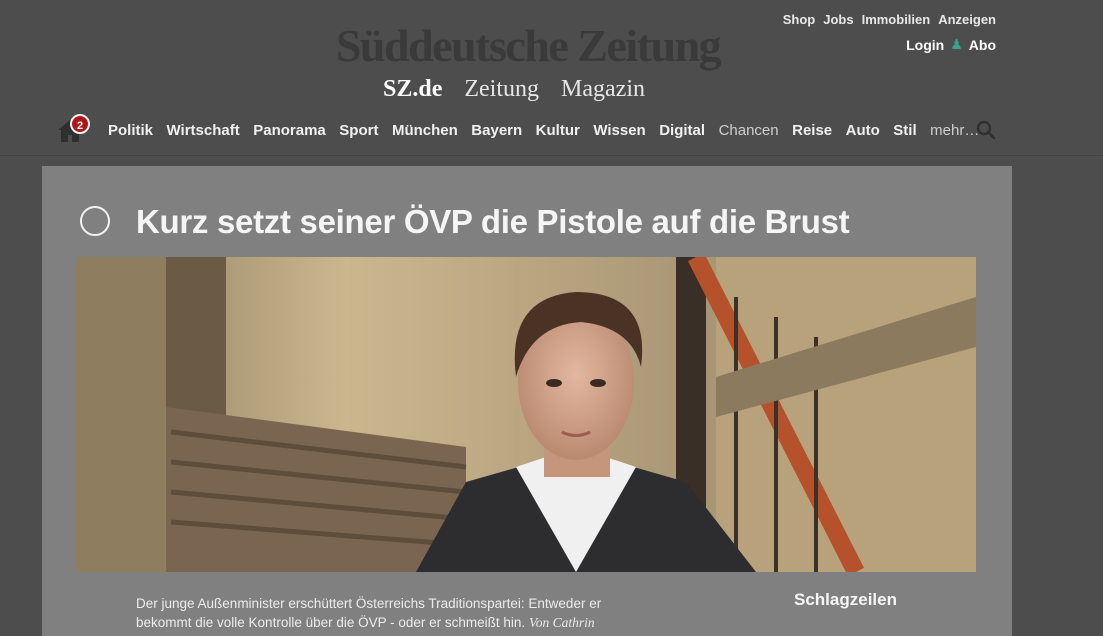 This screenshot has height=636, width=1103. Describe the element at coordinates (203, 130) in the screenshot. I see `nav-item-wirtschaft: Wirtschaft` at that location.